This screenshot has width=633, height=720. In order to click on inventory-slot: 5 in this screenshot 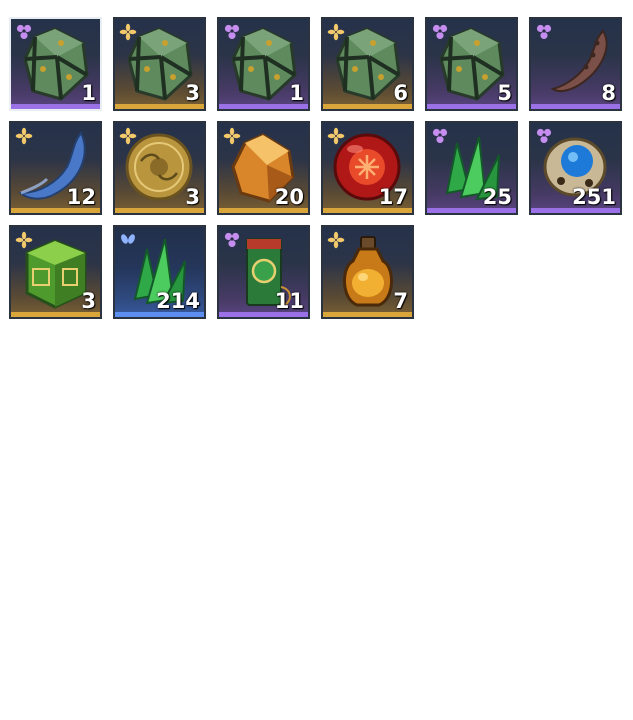, I will do `click(471, 64)`.